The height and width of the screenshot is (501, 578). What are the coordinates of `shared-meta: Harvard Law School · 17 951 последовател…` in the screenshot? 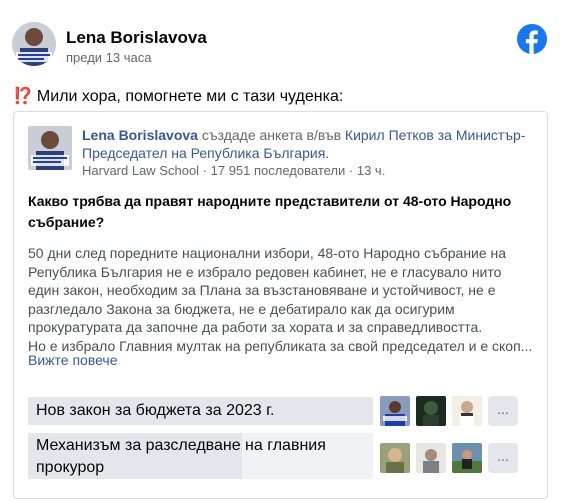 It's located at (234, 170).